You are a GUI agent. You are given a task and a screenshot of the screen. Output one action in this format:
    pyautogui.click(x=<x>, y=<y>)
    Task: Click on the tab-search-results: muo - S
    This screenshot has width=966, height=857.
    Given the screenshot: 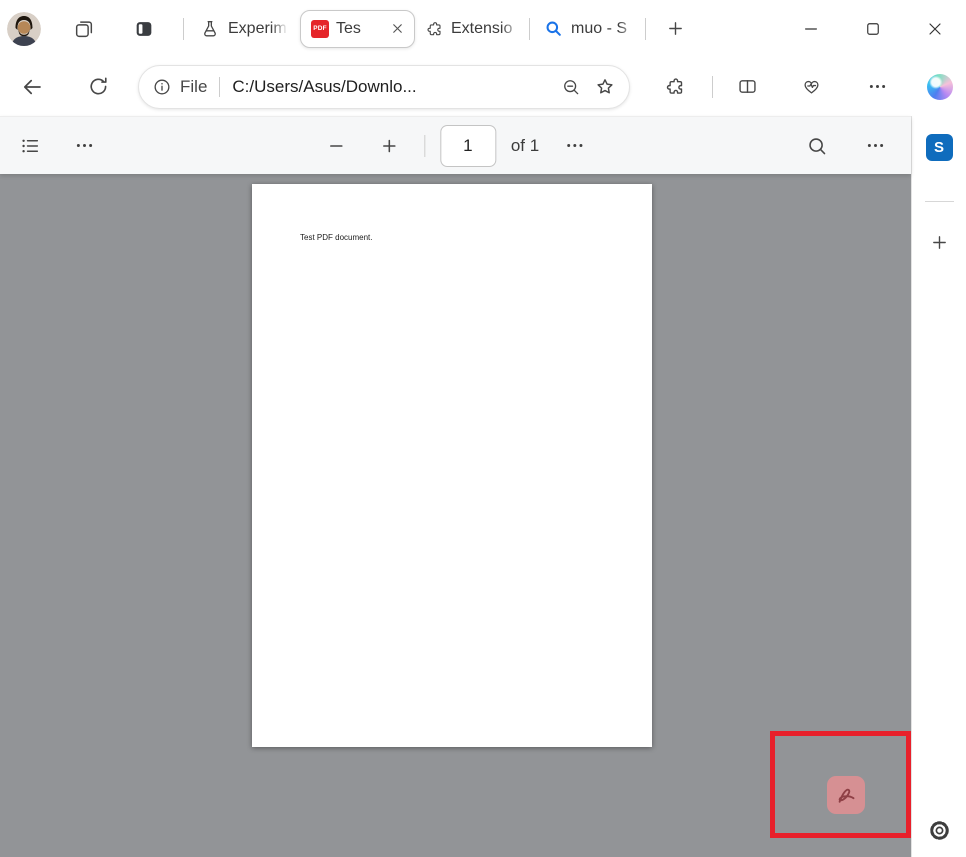 What is the action you would take?
    pyautogui.click(x=590, y=29)
    